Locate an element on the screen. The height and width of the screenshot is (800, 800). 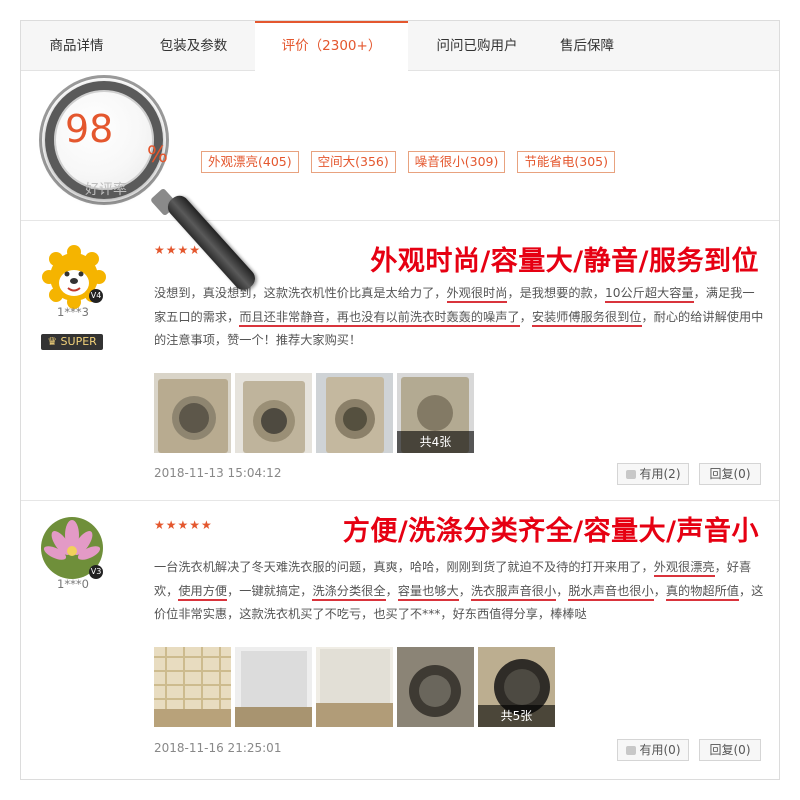
positive-rate-label: 好评率 is located at coordinates (106, 190).